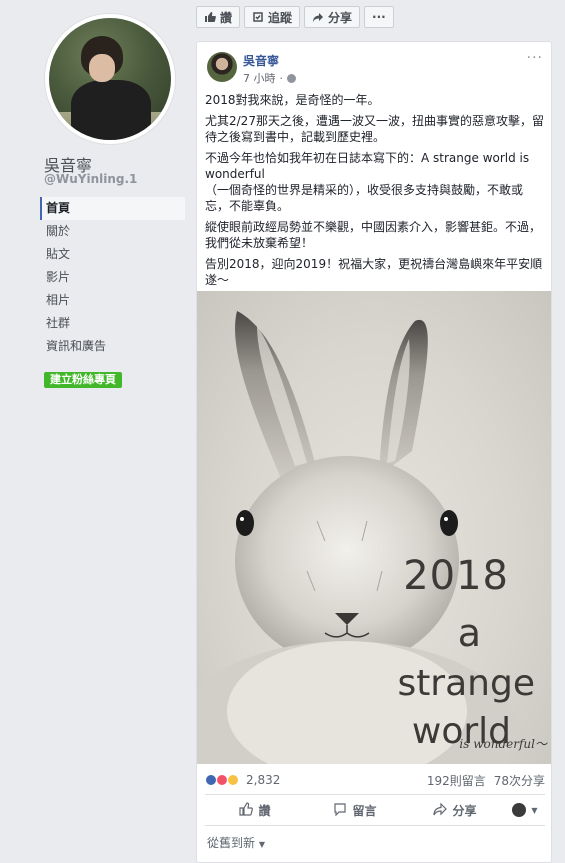 The height and width of the screenshot is (863, 565). What do you see at coordinates (519, 780) in the screenshot?
I see `share-count: 78次分享` at bounding box center [519, 780].